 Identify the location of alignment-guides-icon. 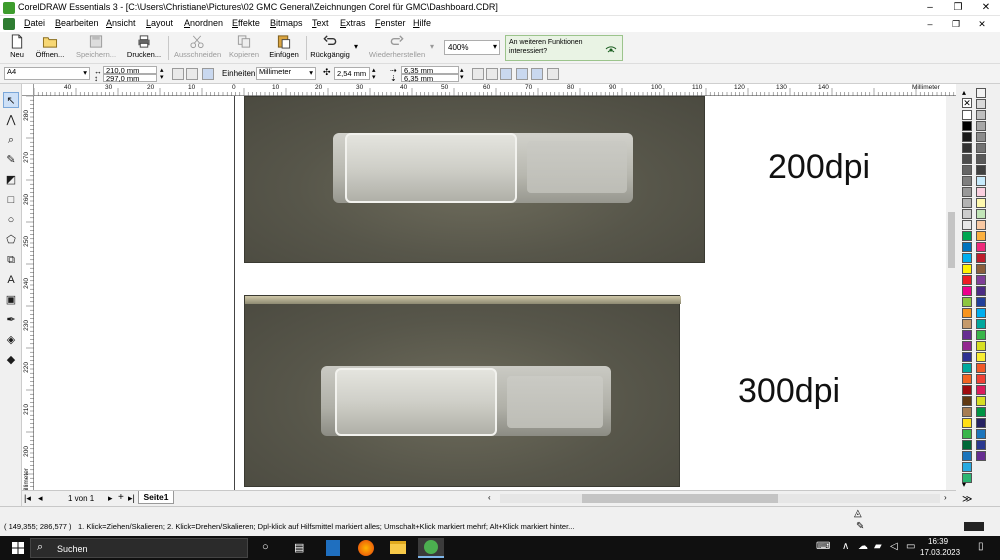
(553, 74).